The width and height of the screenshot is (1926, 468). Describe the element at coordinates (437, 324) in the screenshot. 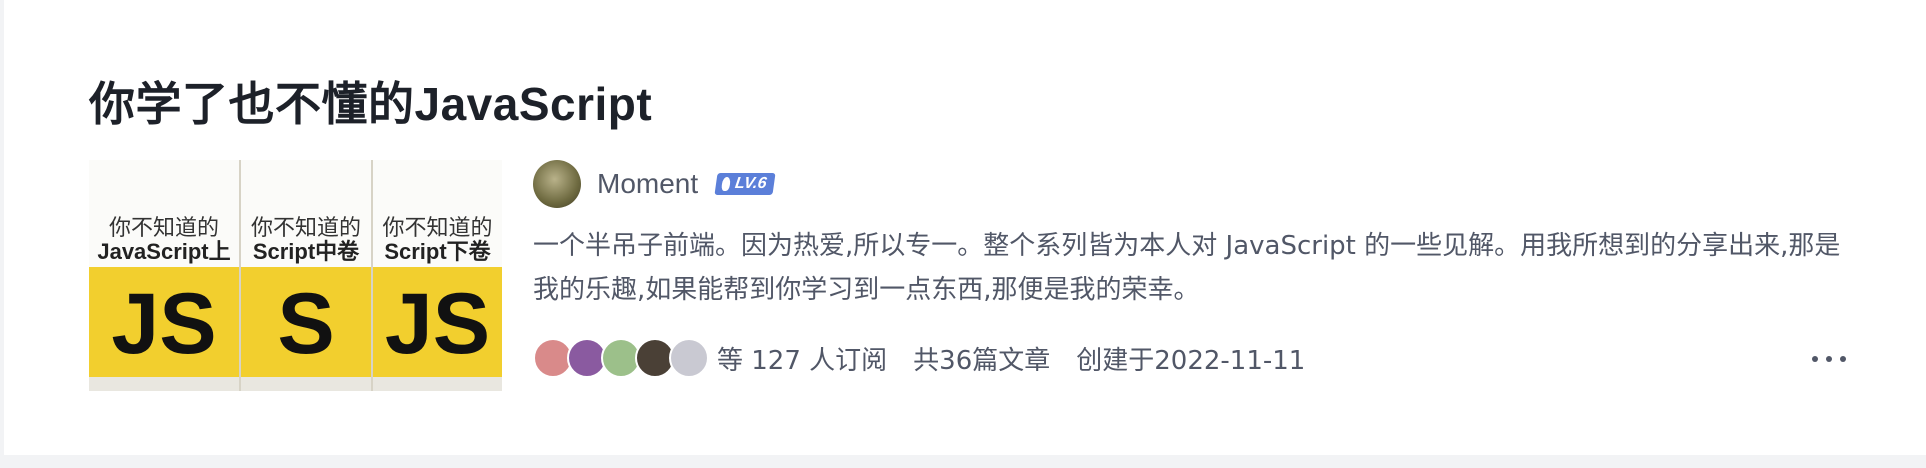

I see `cover-book-3-big: JS` at that location.